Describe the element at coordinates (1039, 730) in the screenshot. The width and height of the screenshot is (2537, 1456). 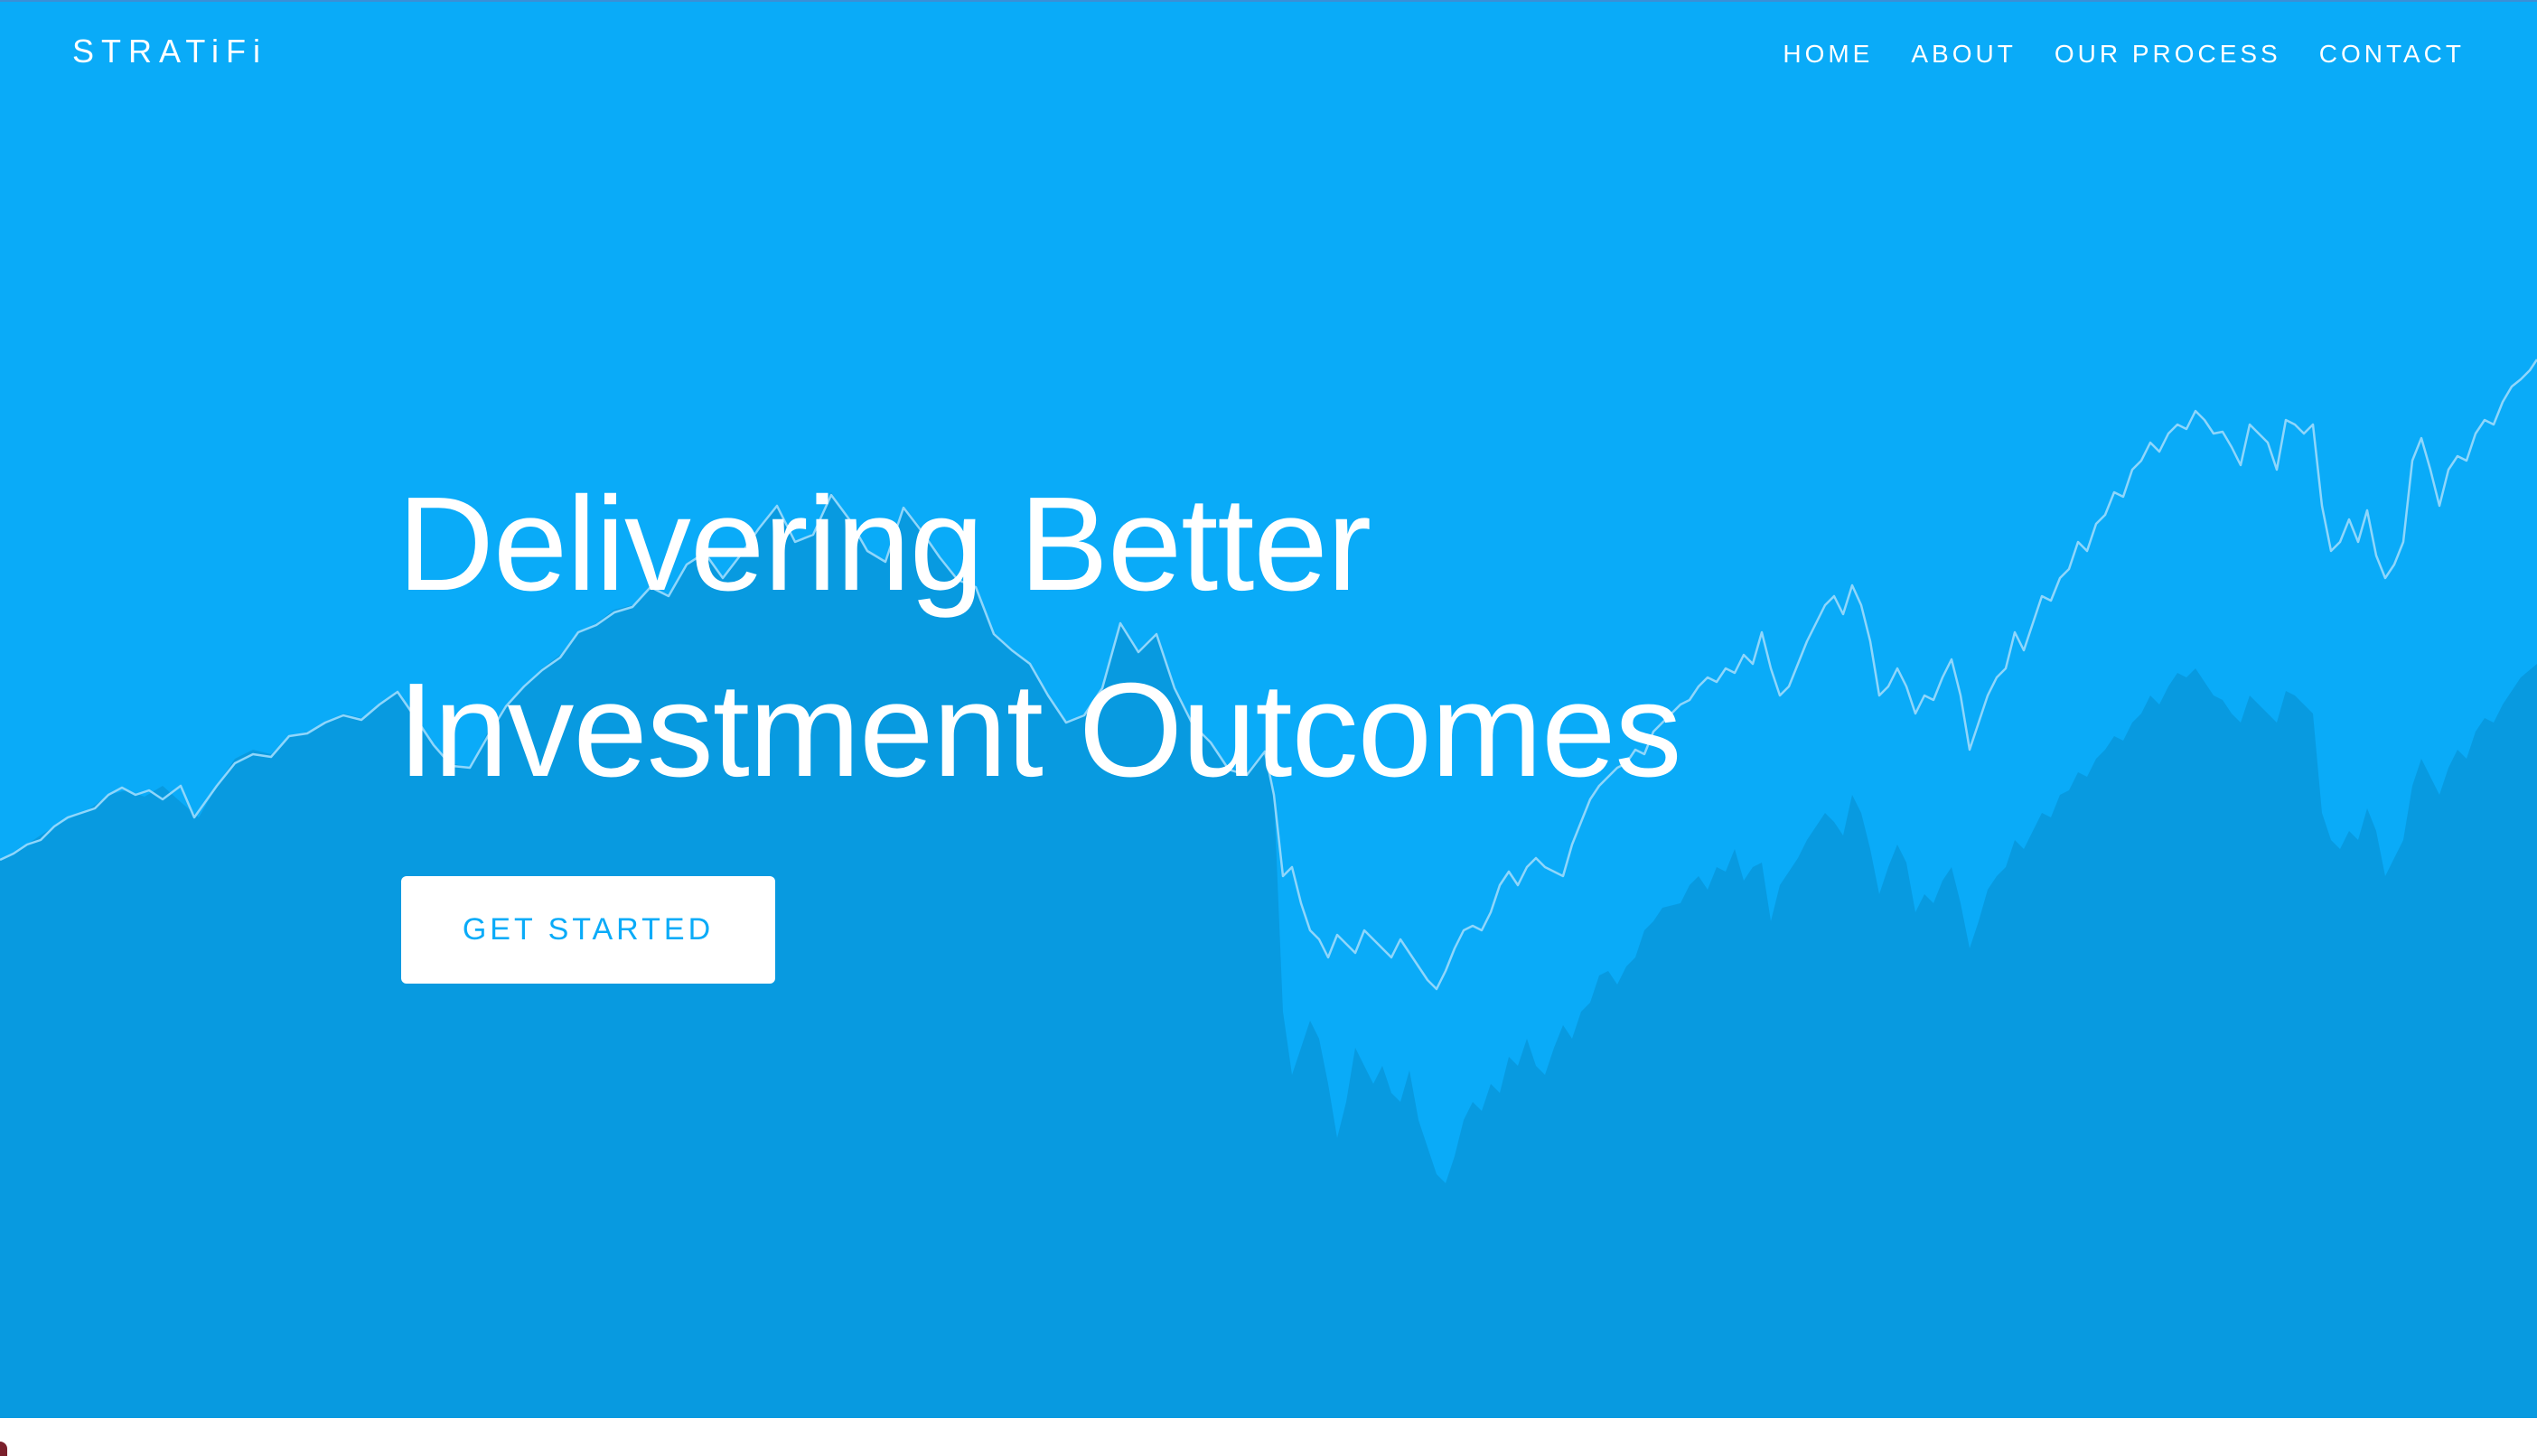
I see `hero-headline-line-2: Investment Outcomes` at that location.